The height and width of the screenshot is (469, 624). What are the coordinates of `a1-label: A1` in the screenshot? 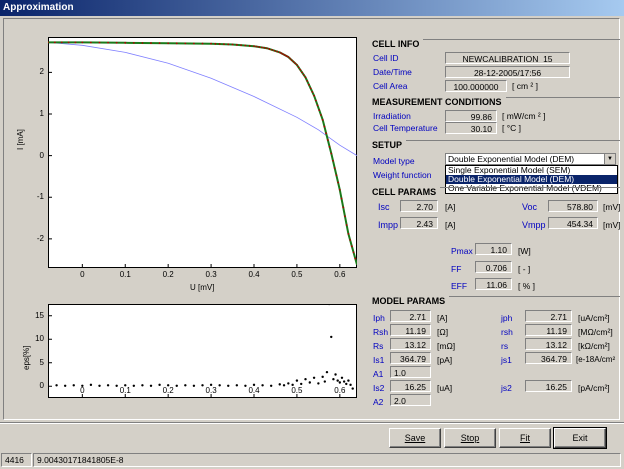 It's located at (378, 374).